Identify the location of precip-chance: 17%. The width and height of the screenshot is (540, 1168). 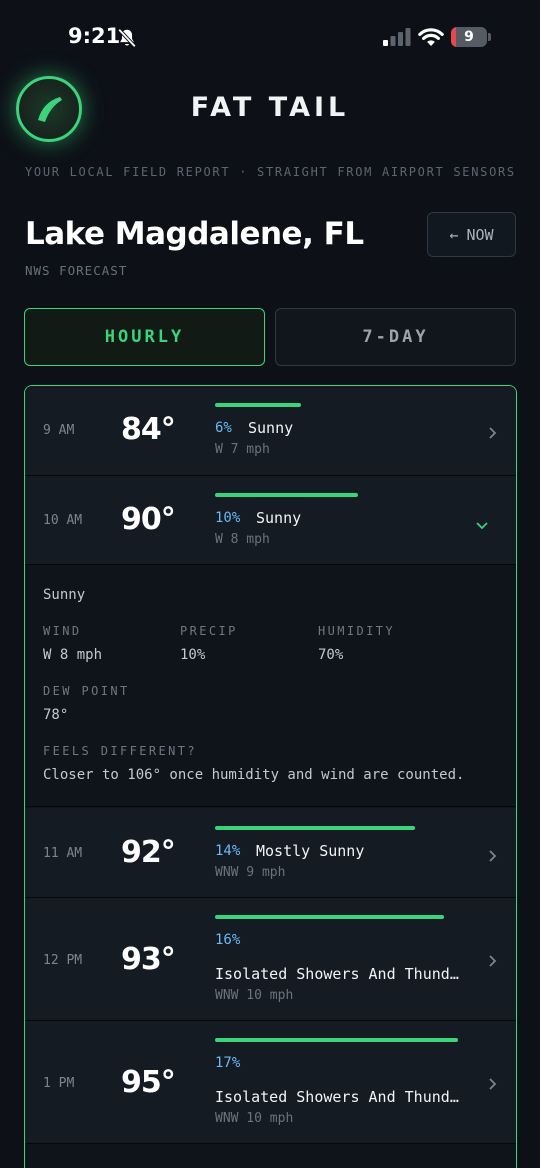
(228, 1063).